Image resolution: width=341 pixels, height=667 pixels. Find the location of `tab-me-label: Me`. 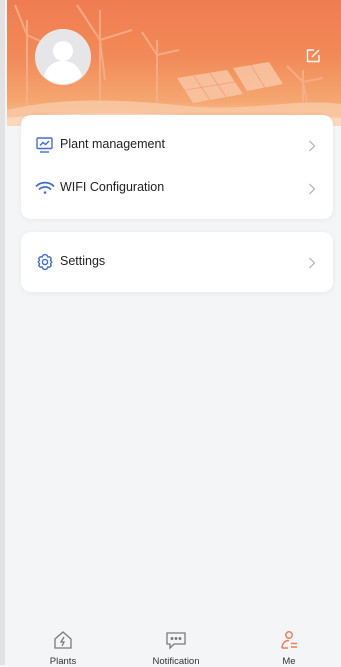

tab-me-label: Me is located at coordinates (289, 661).